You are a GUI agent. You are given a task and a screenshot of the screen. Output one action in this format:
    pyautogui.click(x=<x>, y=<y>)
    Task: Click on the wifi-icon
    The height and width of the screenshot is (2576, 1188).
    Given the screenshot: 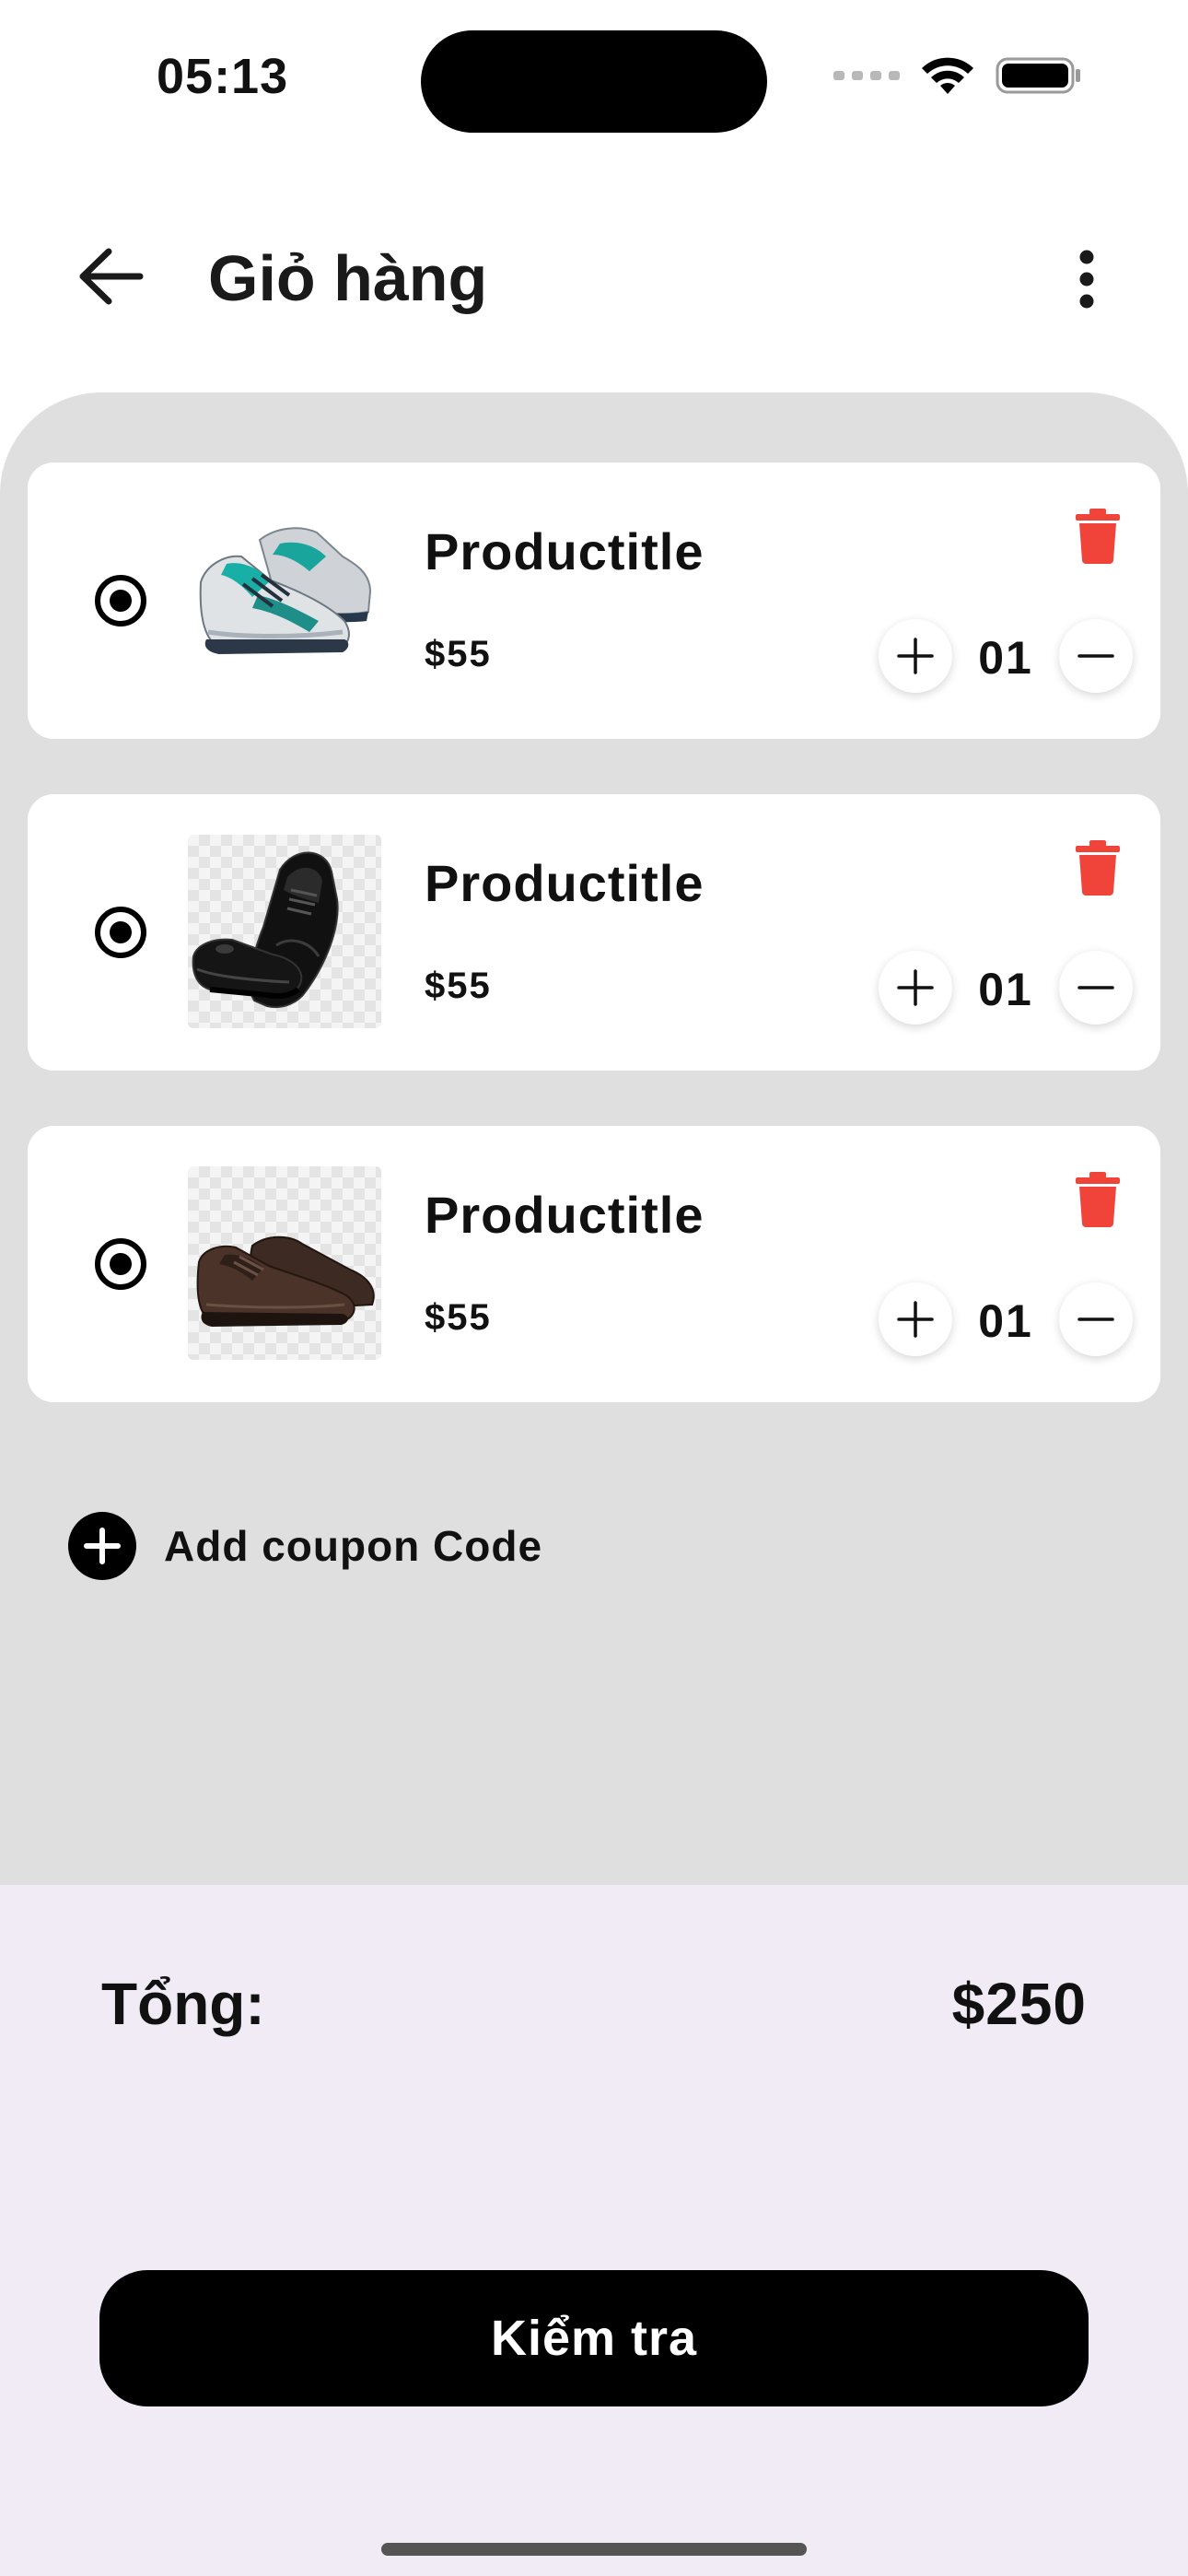 What is the action you would take?
    pyautogui.click(x=948, y=75)
    